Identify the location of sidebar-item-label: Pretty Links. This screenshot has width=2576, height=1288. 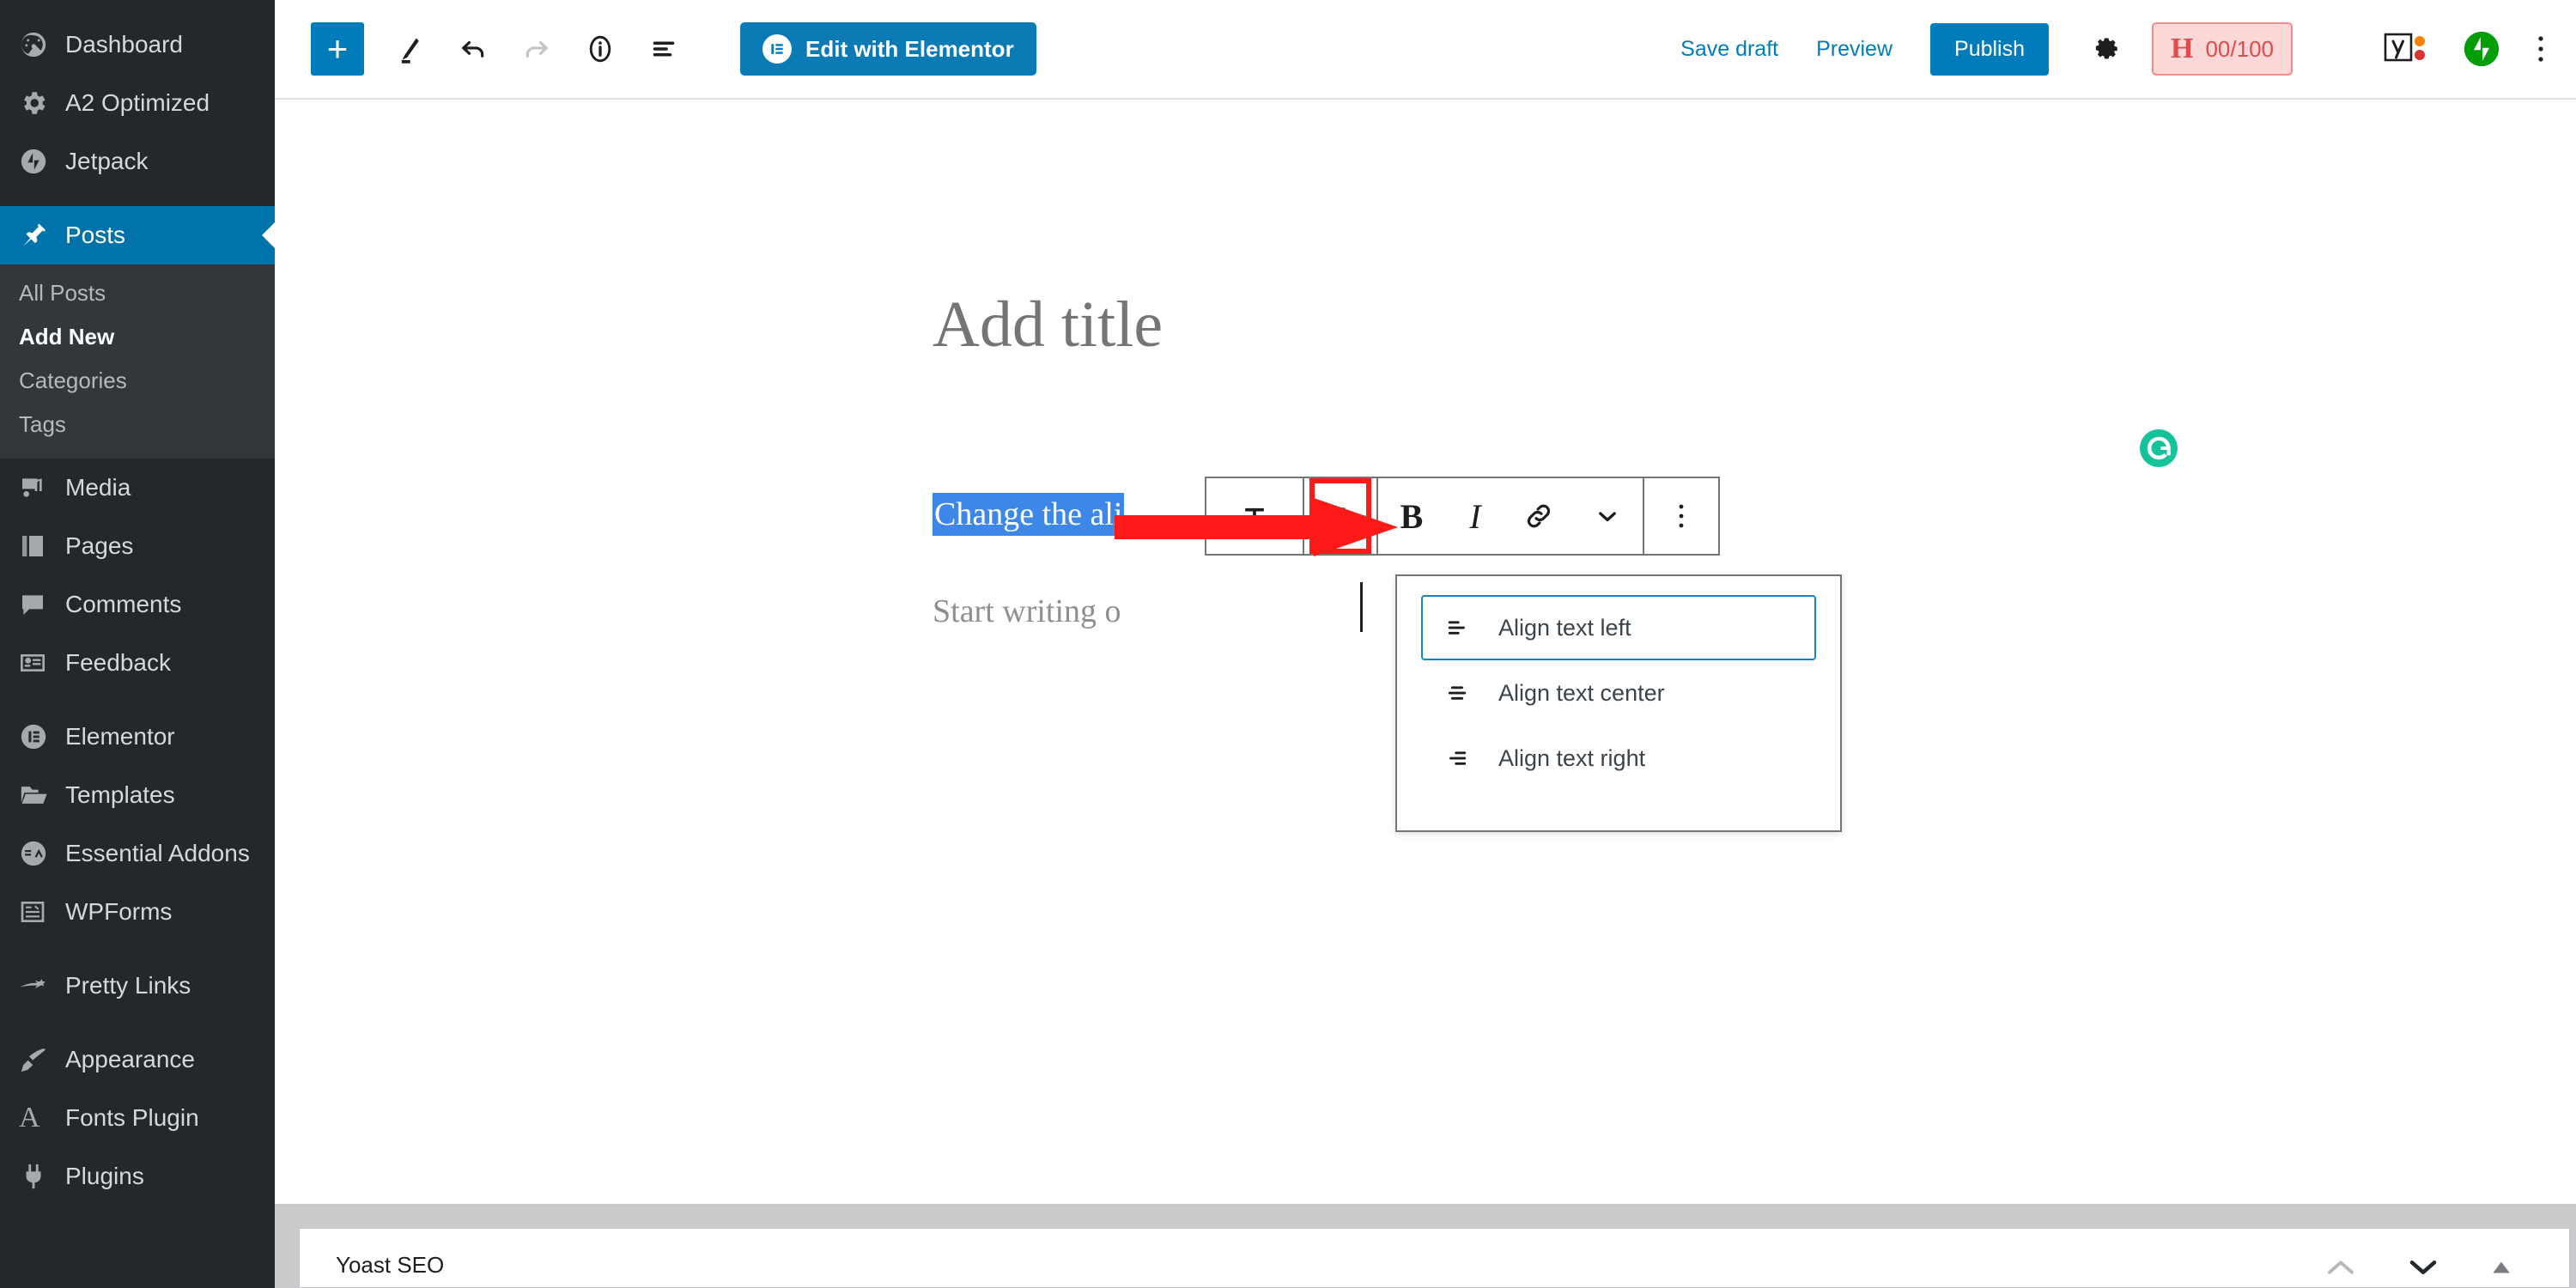
(128, 985).